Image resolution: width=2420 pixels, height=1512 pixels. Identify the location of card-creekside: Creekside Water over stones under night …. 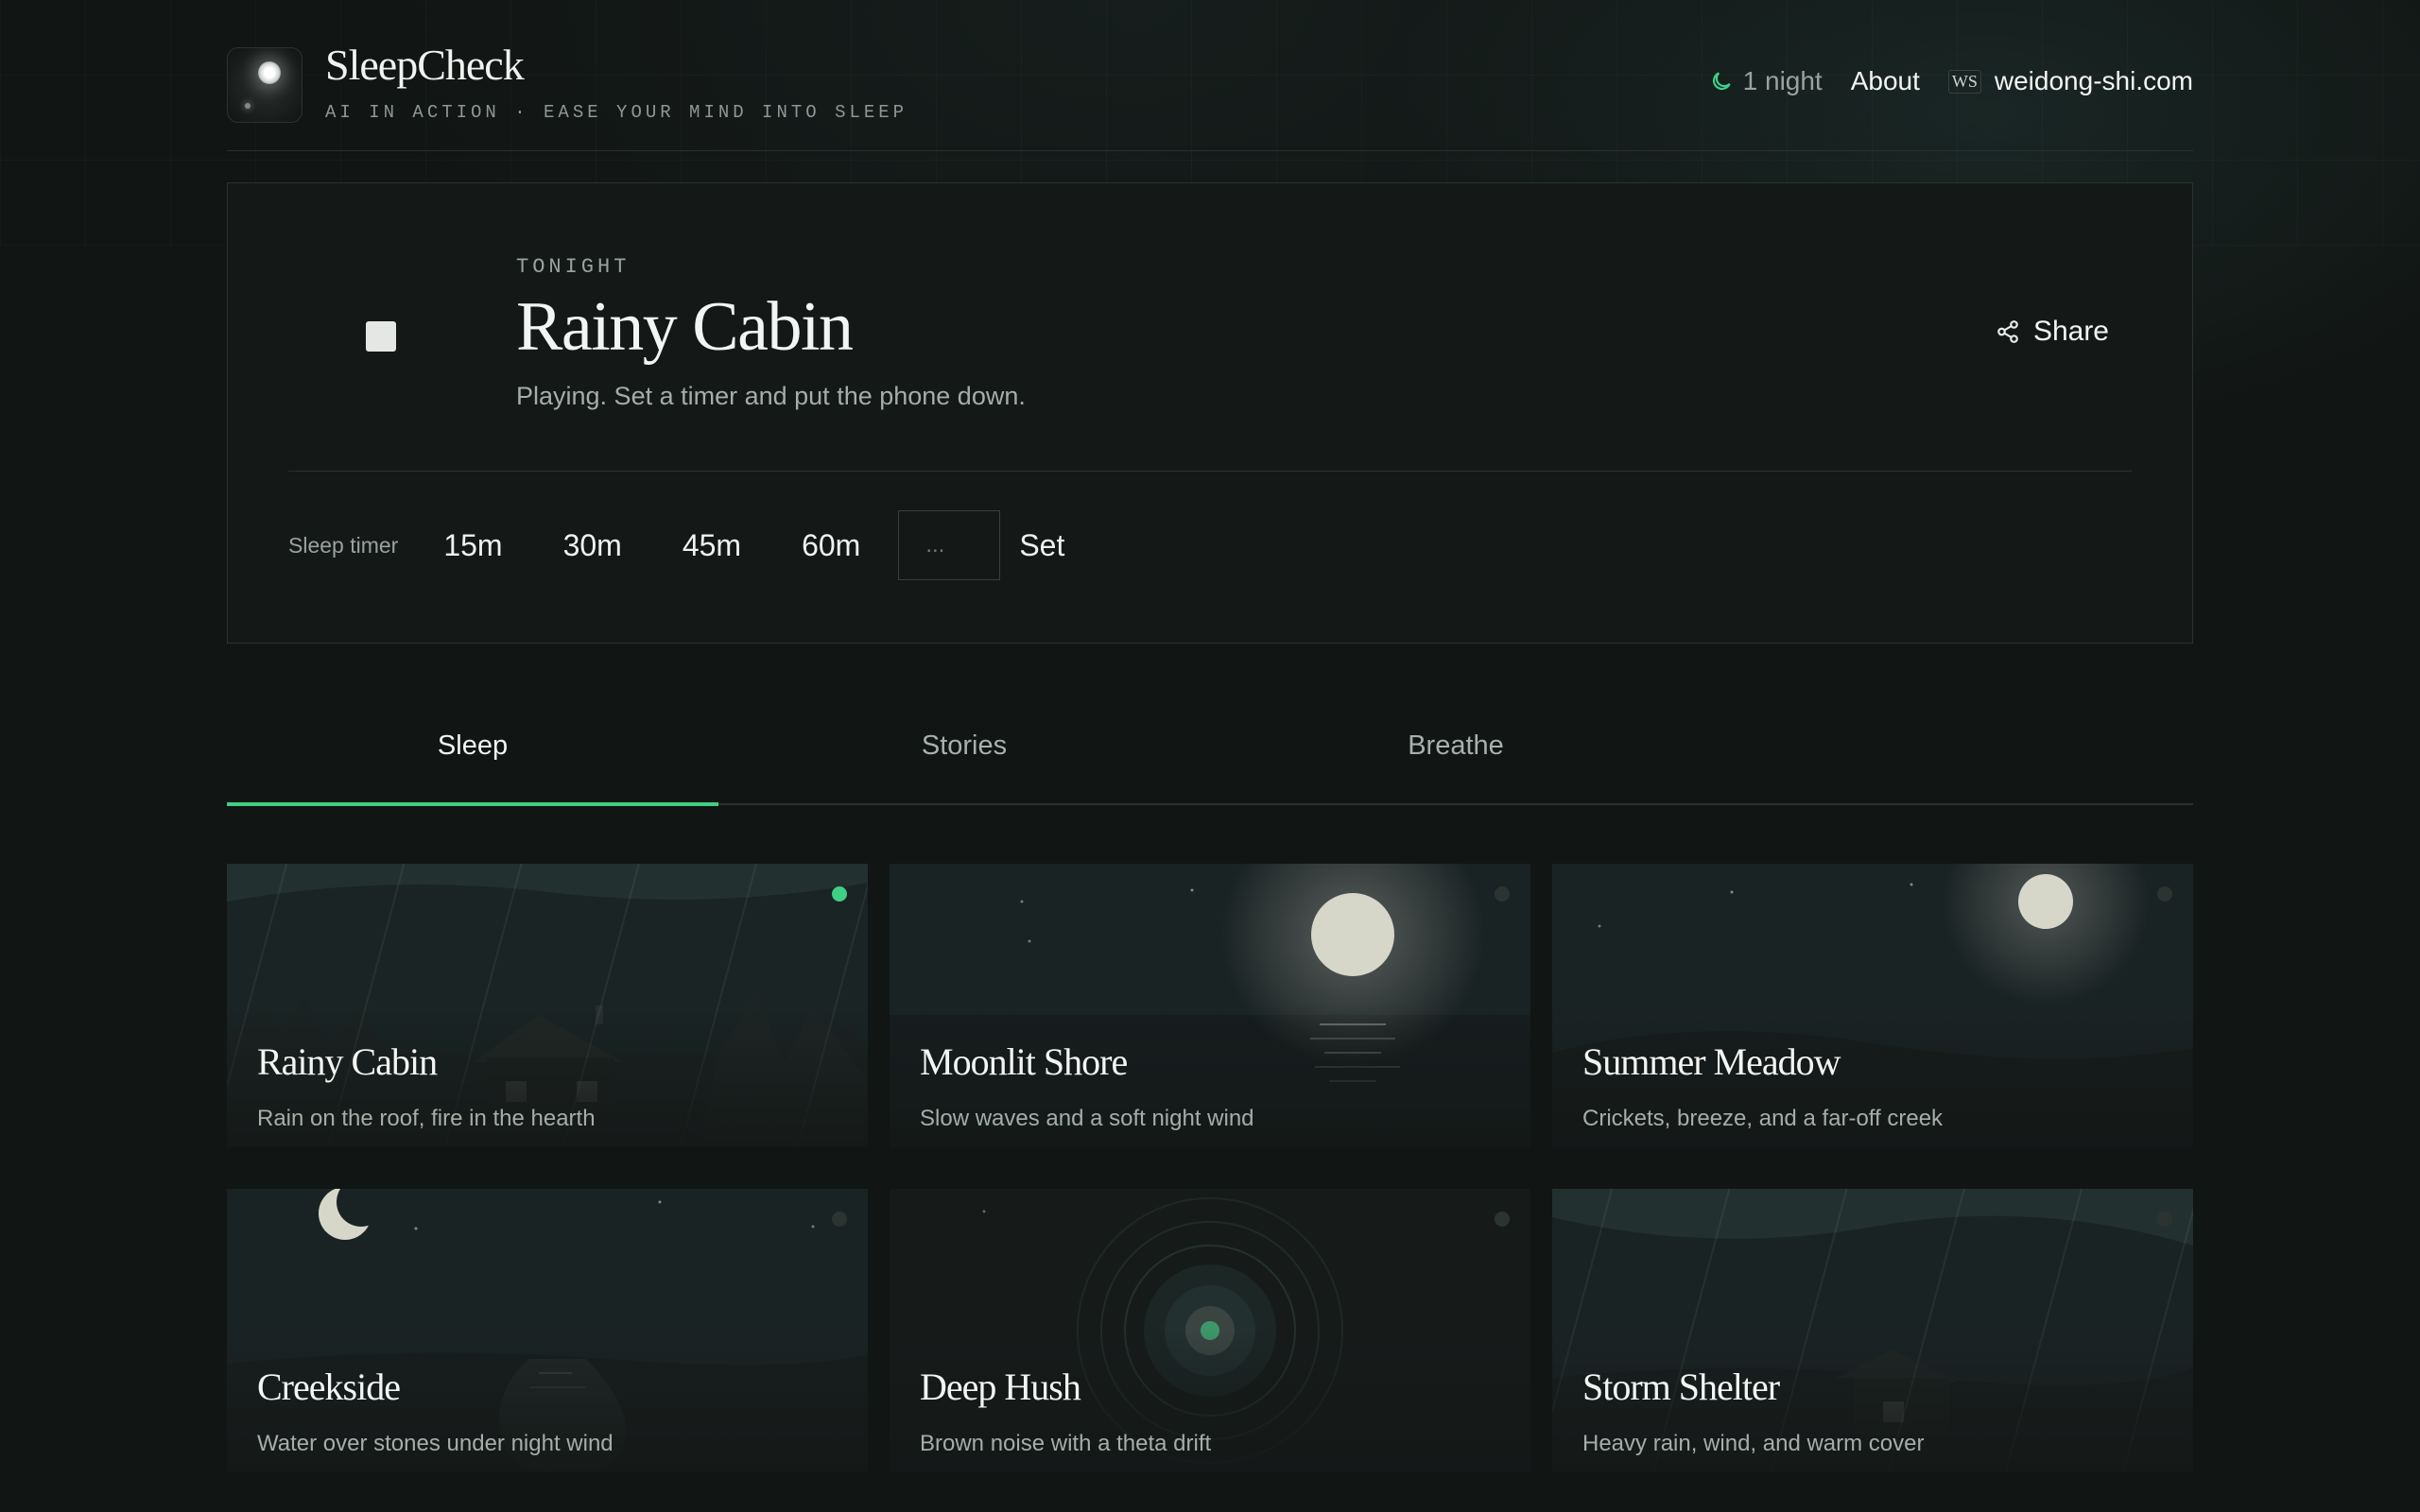
(547, 1330).